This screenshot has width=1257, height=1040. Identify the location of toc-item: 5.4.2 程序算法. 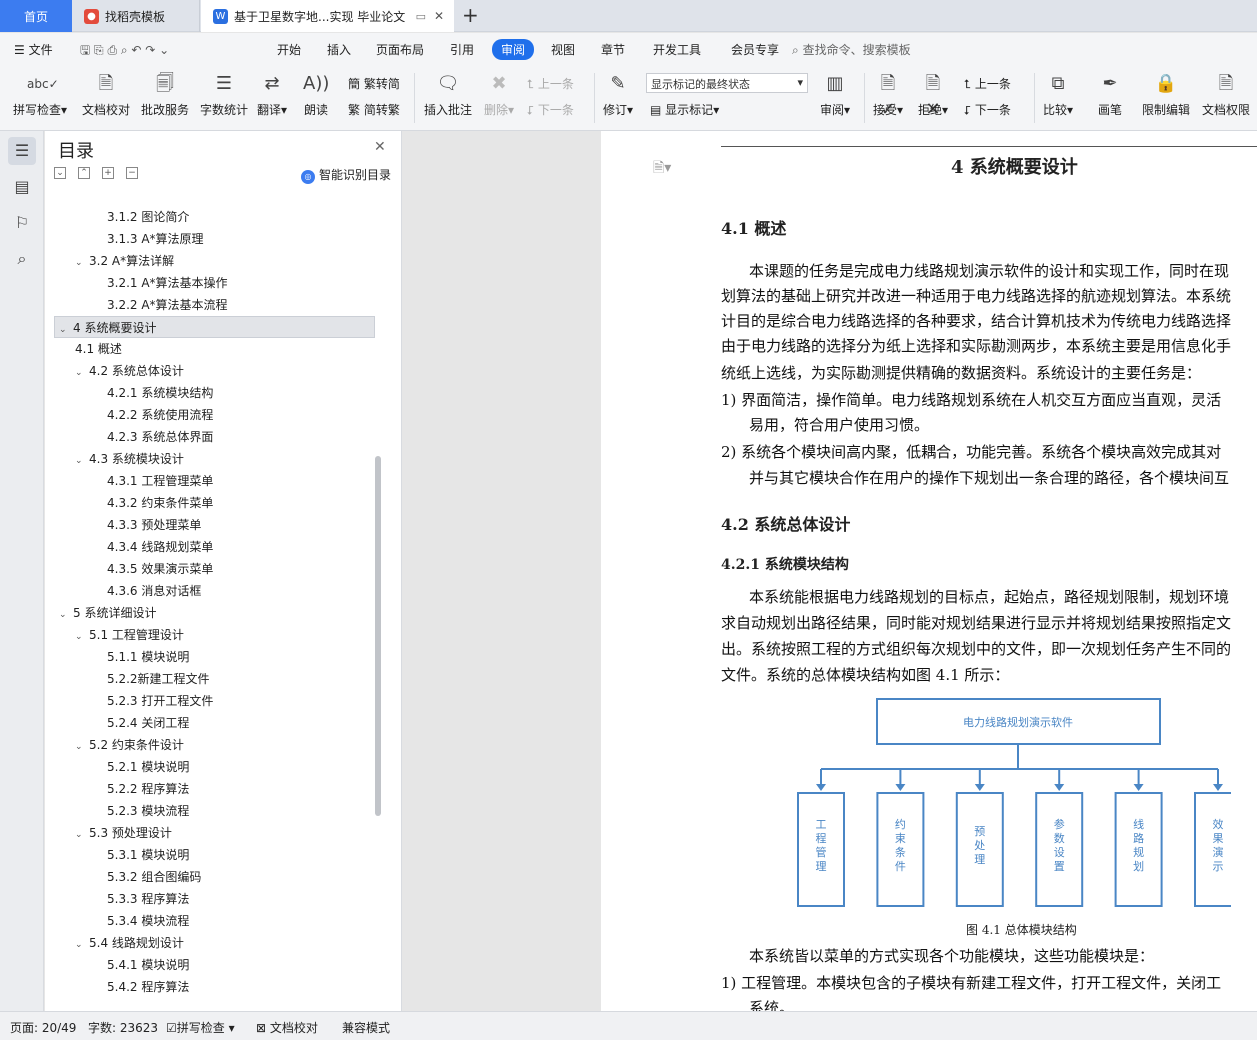
(148, 987).